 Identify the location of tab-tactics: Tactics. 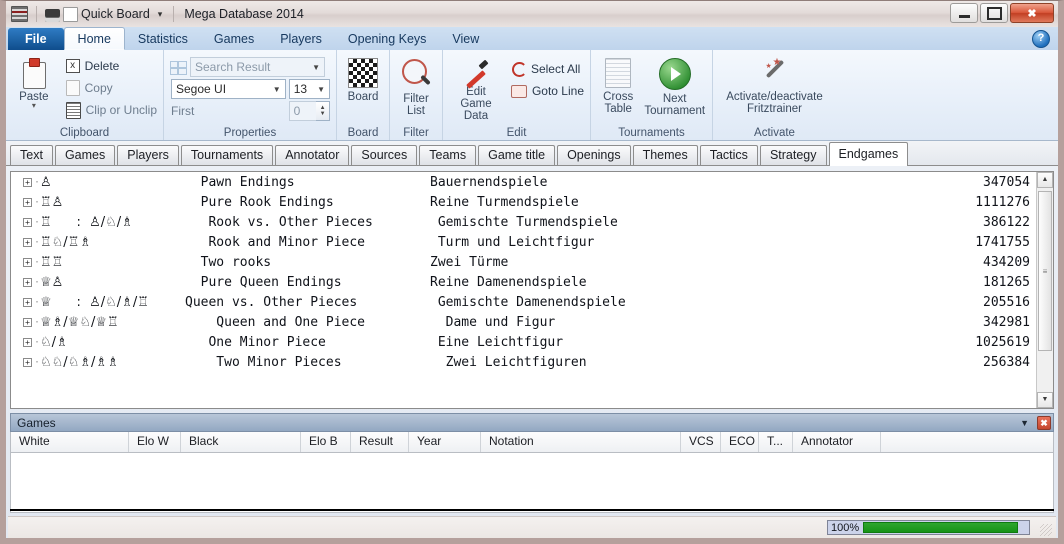
(728, 155).